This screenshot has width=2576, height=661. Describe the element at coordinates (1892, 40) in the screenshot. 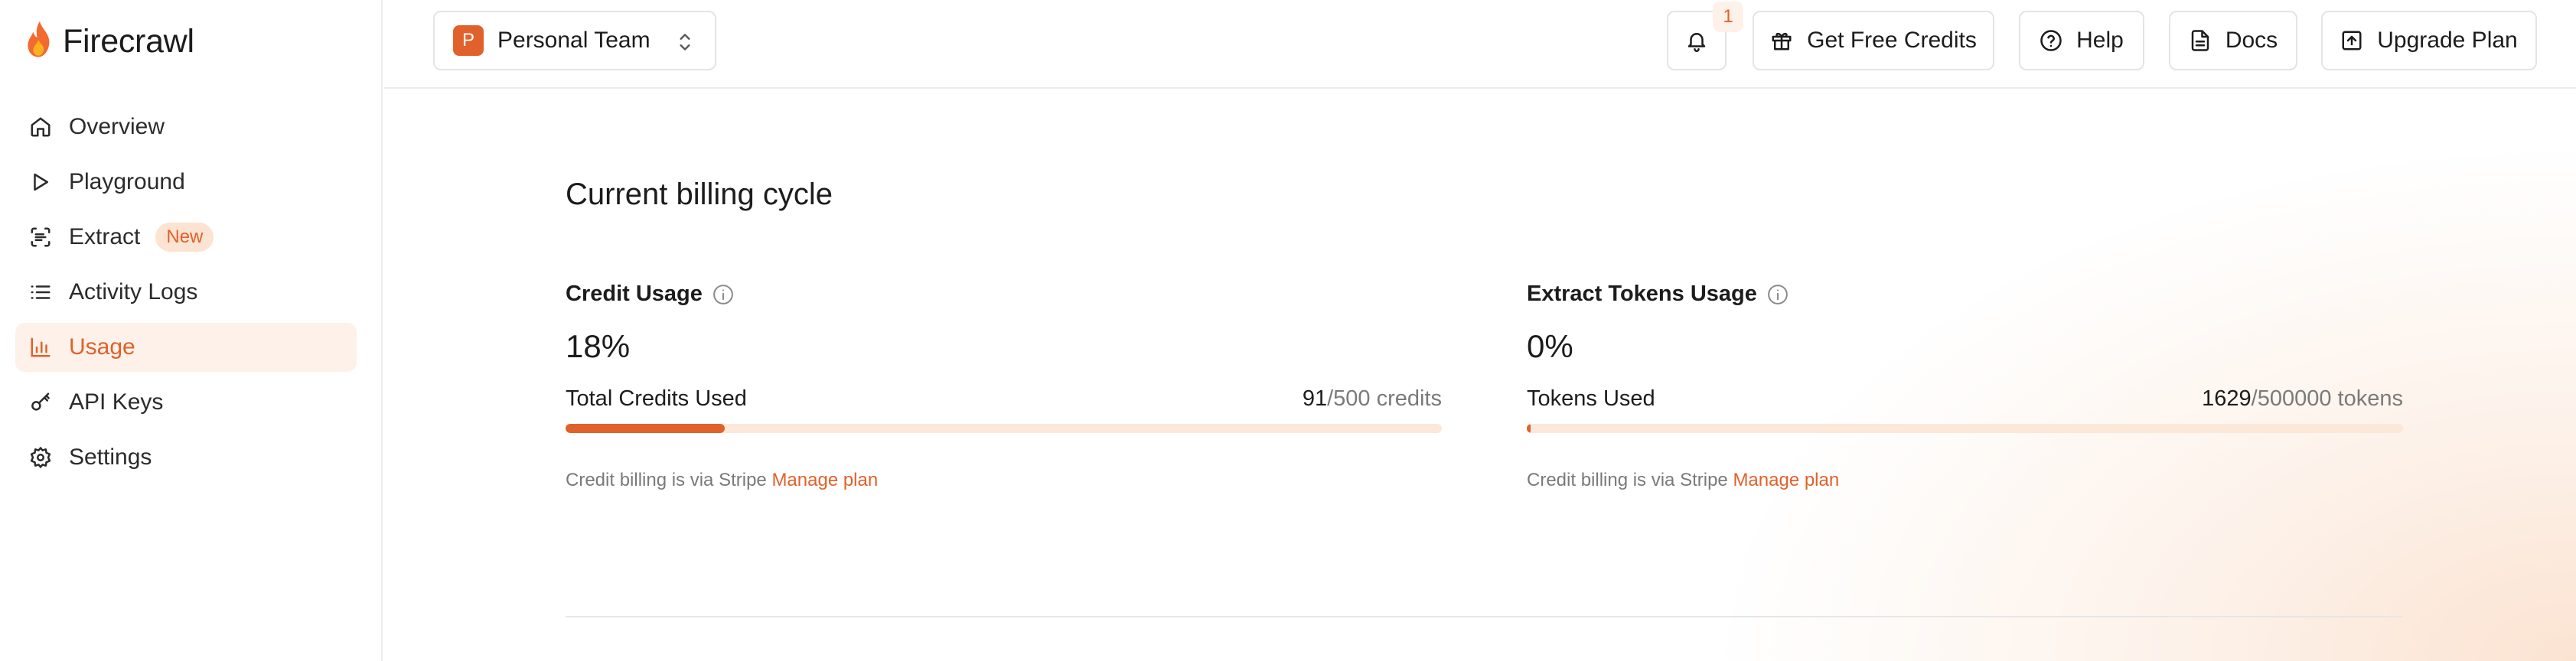

I see `get-free-credits-label: Get Free Credits` at that location.